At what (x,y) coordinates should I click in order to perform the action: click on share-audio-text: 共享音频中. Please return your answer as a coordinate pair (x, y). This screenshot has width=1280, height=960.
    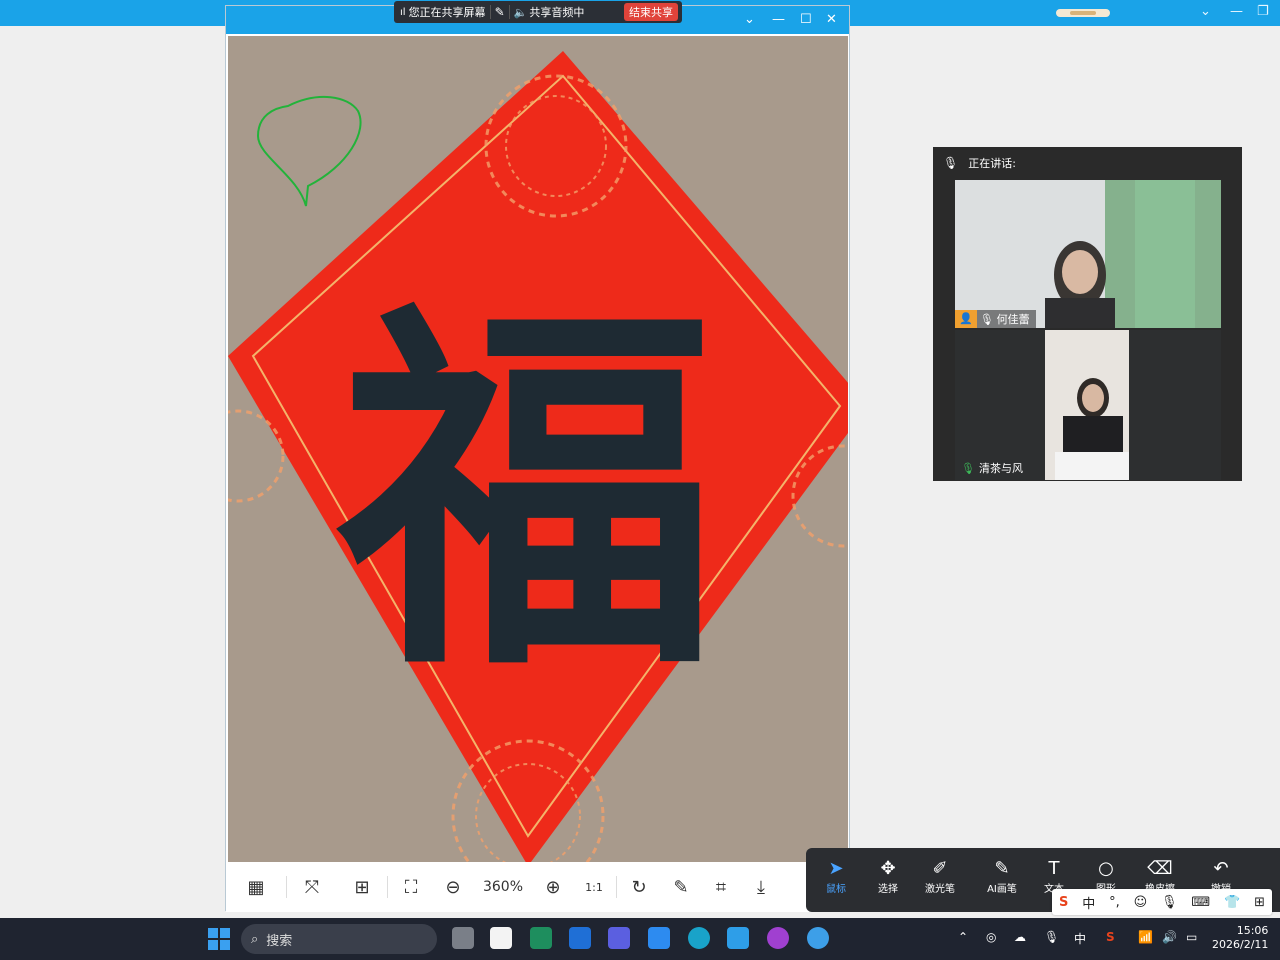
    Looking at the image, I should click on (556, 12).